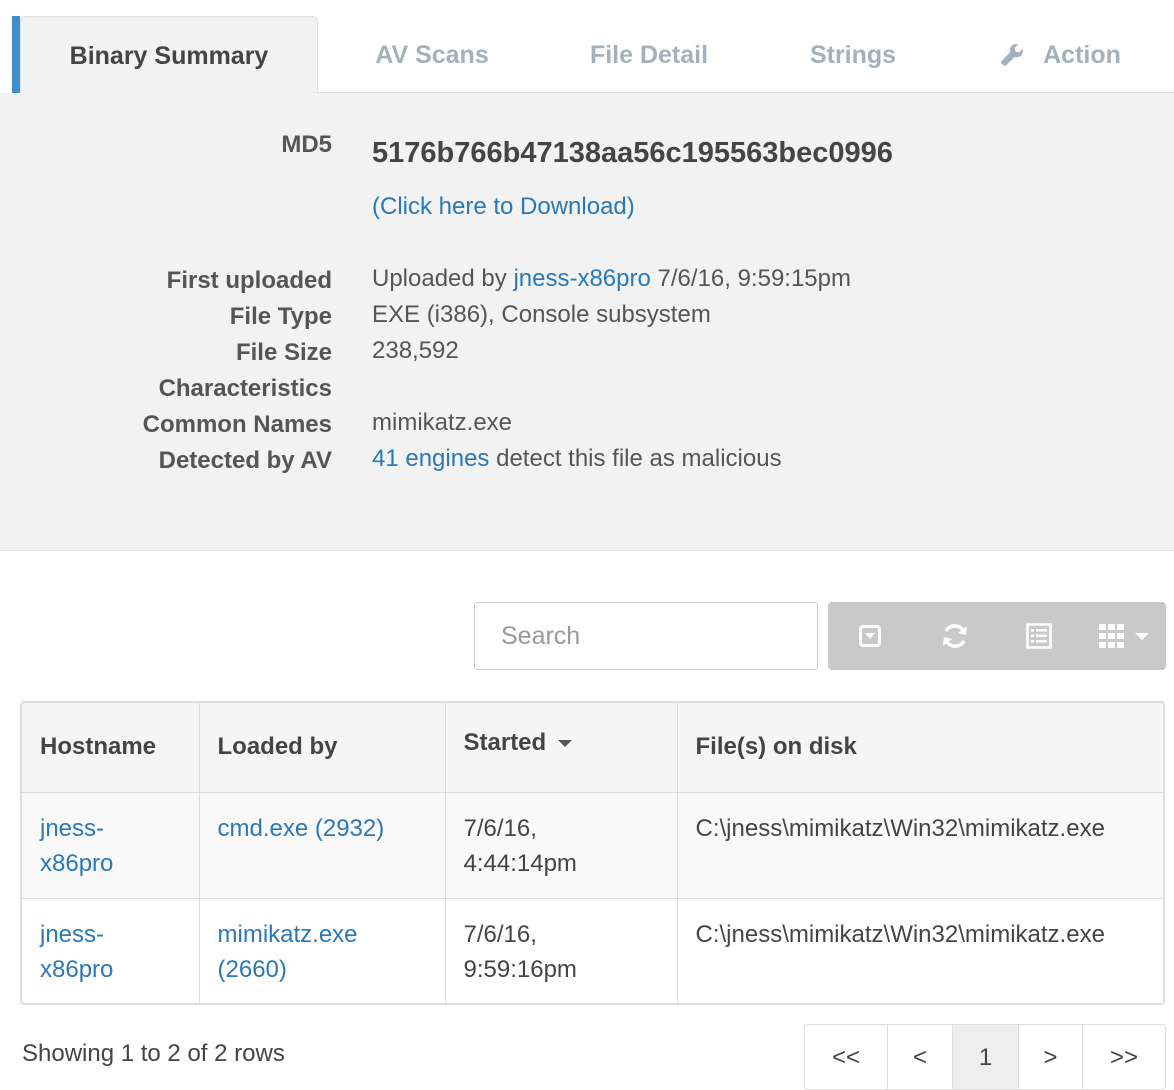 This screenshot has height=1090, width=1174. I want to click on tab-strings: Strings, so click(853, 55).